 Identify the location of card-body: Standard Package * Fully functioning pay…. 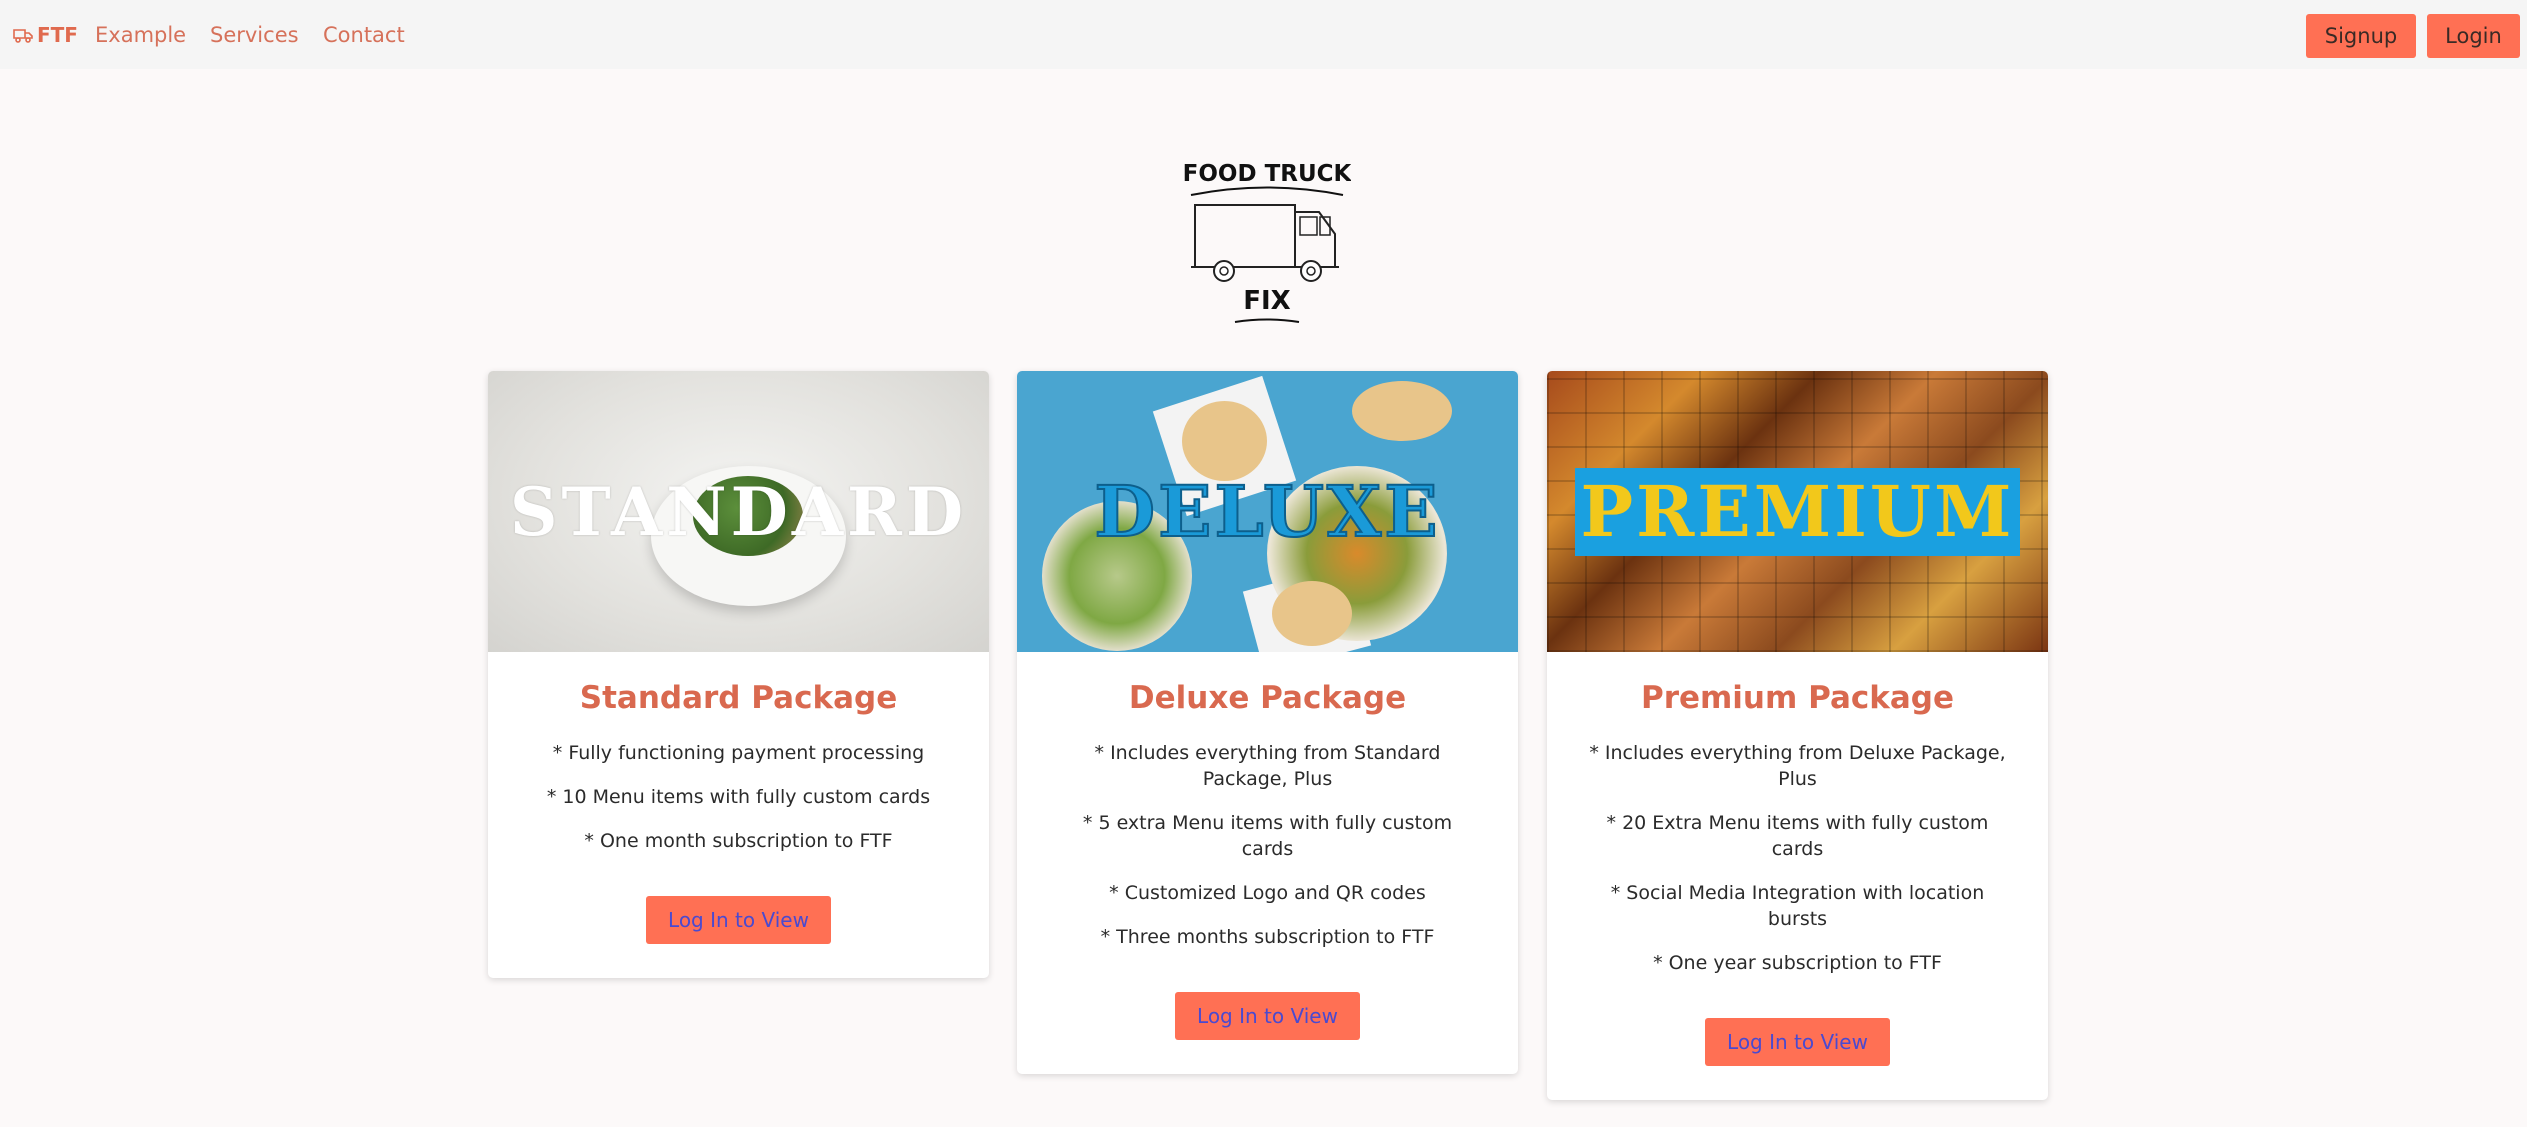
(738, 815).